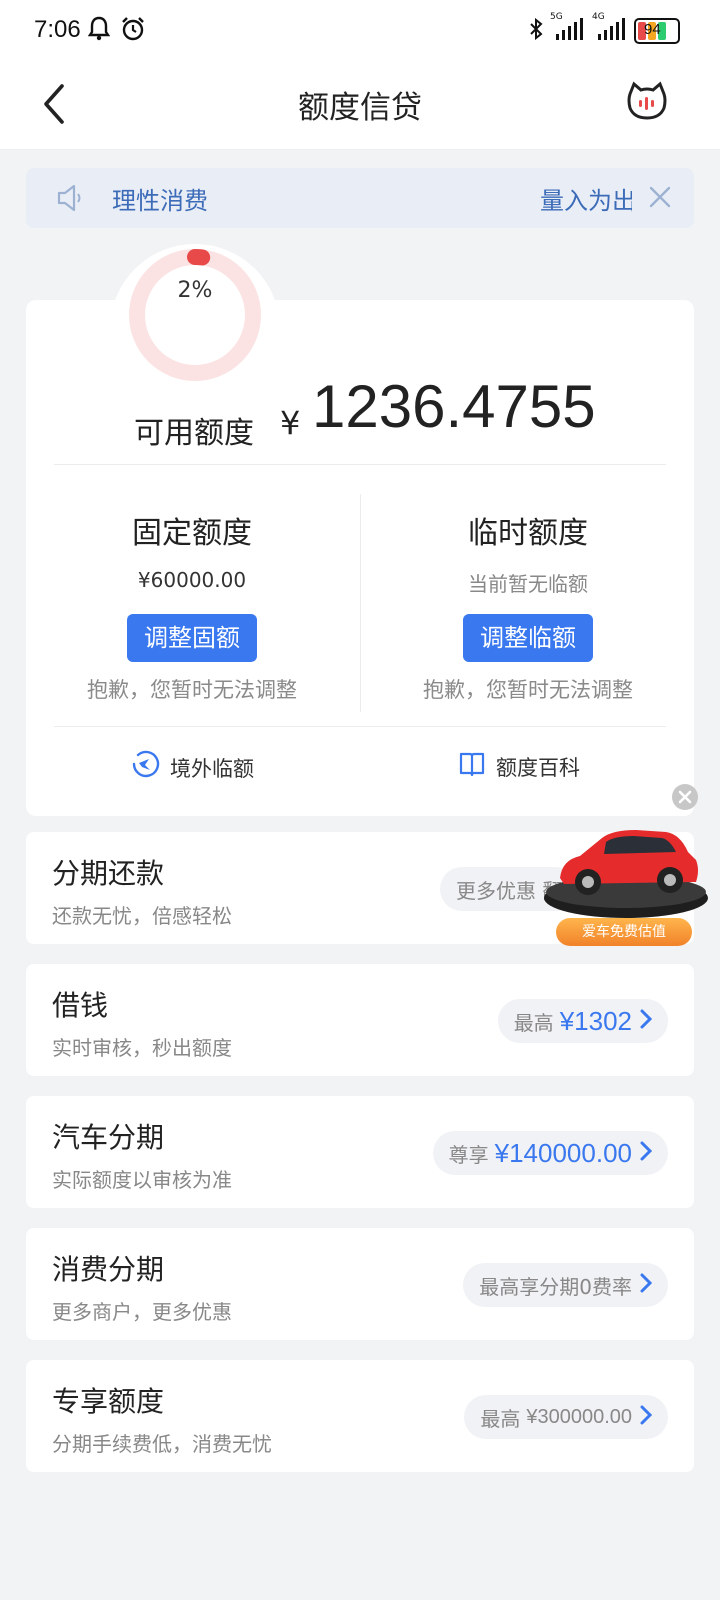  Describe the element at coordinates (360, 1020) in the screenshot. I see `service-card-borrow: 借钱 实时审核，秒出额度 最高 ¥1302` at that location.